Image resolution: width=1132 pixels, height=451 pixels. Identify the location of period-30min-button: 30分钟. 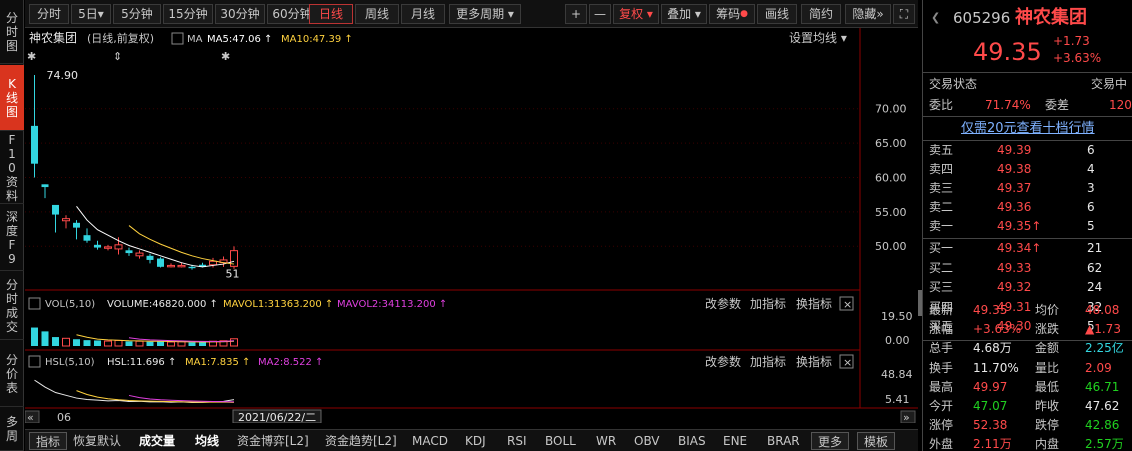
(240, 14).